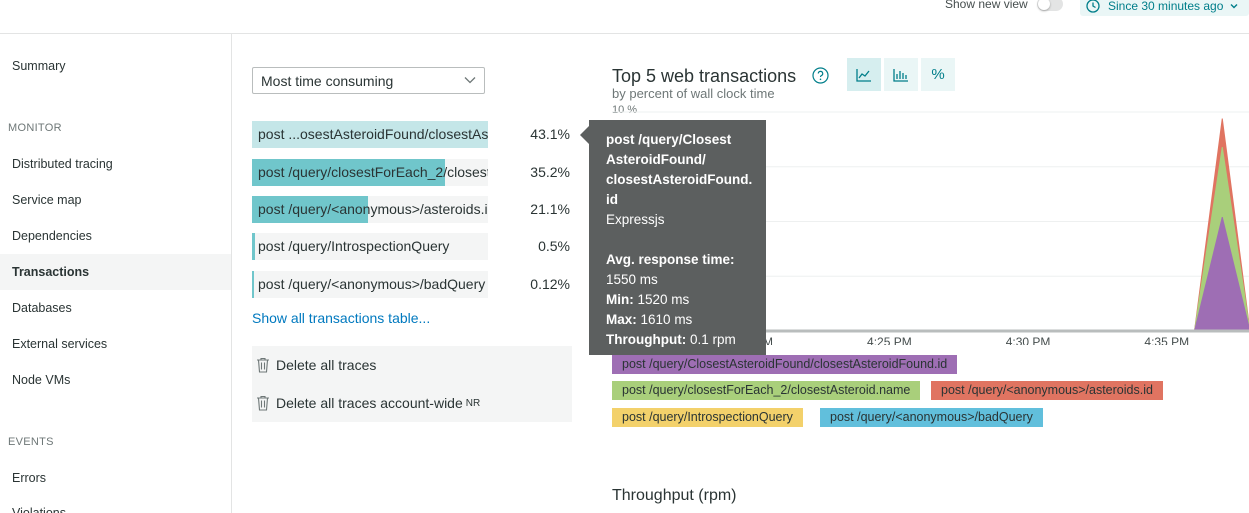 This screenshot has width=1249, height=513. I want to click on tooltip-avg-response: Avg. response time: 1550 ms, so click(670, 269).